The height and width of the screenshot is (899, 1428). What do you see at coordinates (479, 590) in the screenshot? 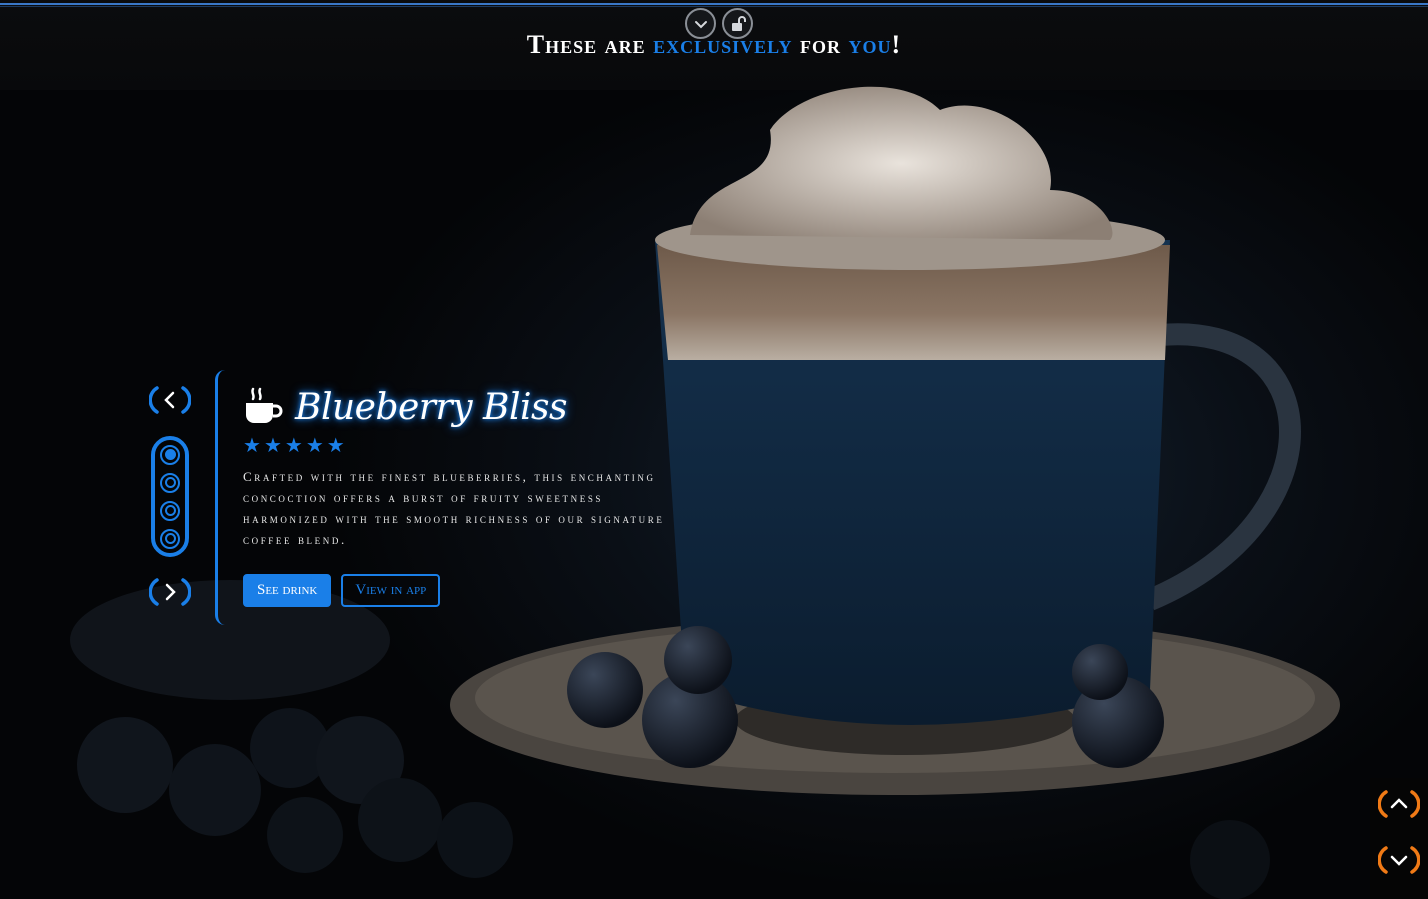
I see `action-buttons: See drink View in app` at bounding box center [479, 590].